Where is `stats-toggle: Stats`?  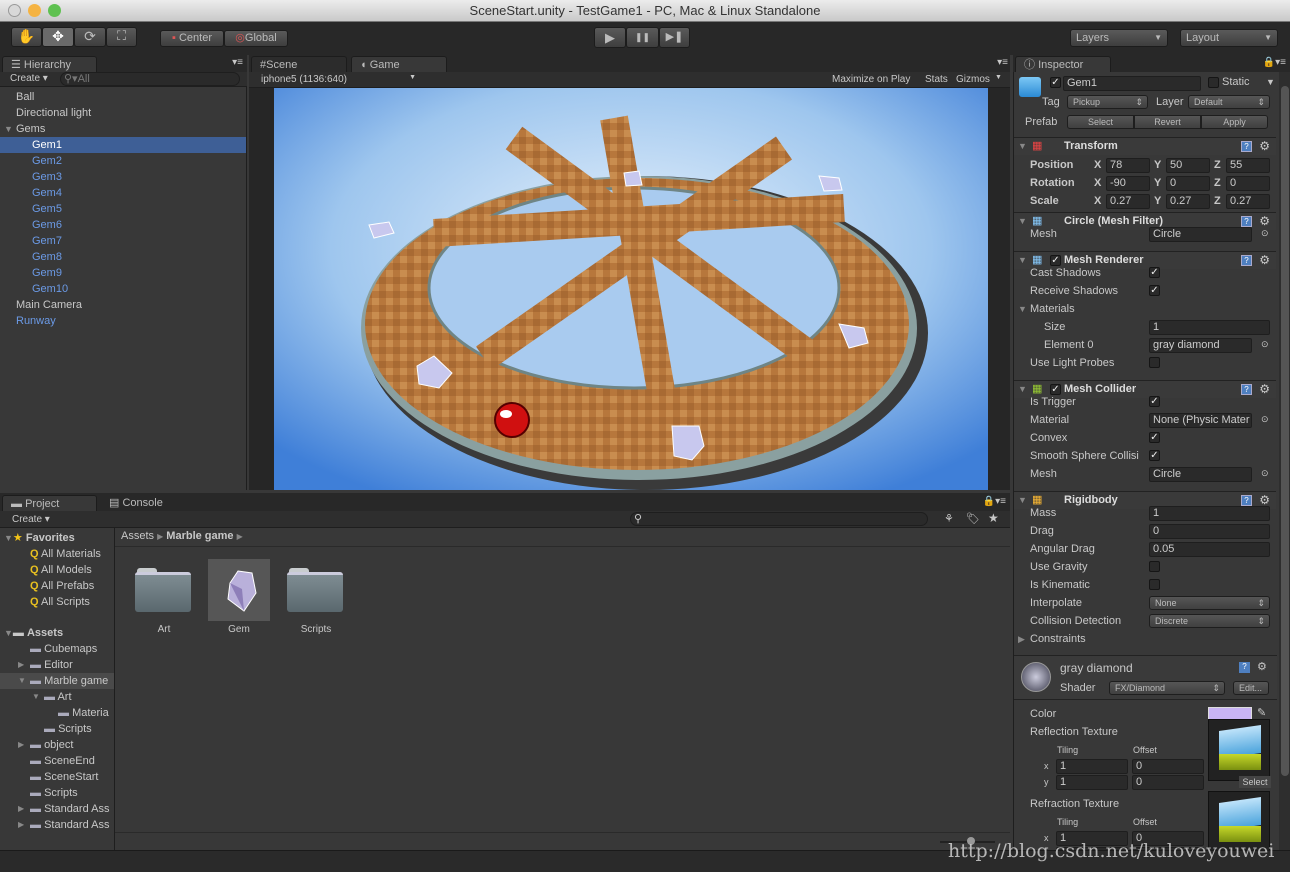 stats-toggle: Stats is located at coordinates (936, 79).